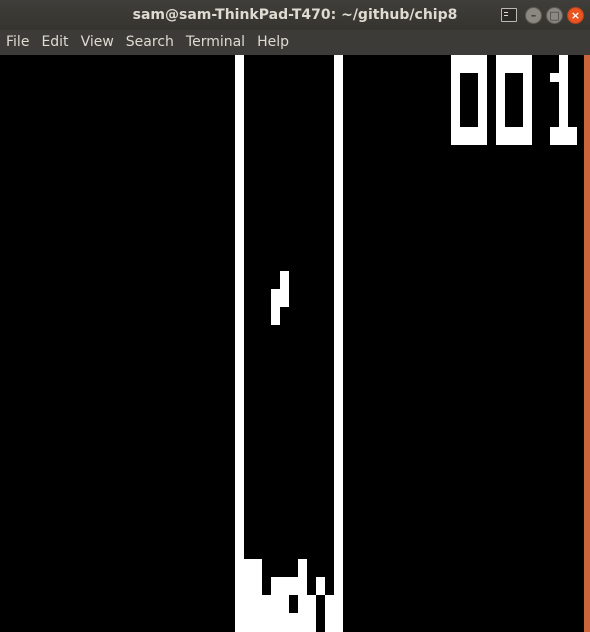  What do you see at coordinates (554, 77) in the screenshot?
I see `score-digit-1-tip` at bounding box center [554, 77].